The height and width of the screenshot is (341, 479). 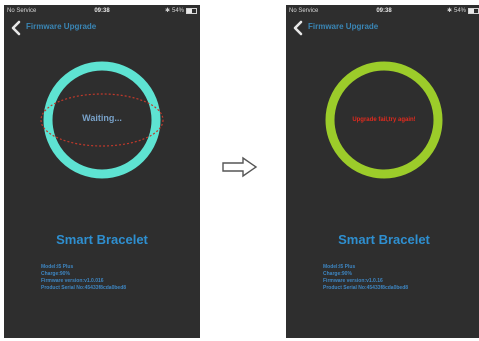 I want to click on info-firmware: Firmware version:v1.0.16, so click(x=353, y=281).